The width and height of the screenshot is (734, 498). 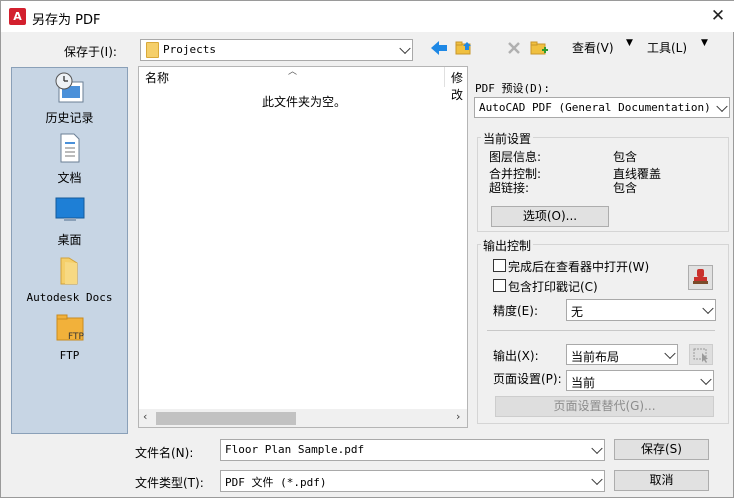 I want to click on place-label: Autodesk Docs, so click(x=69, y=297).